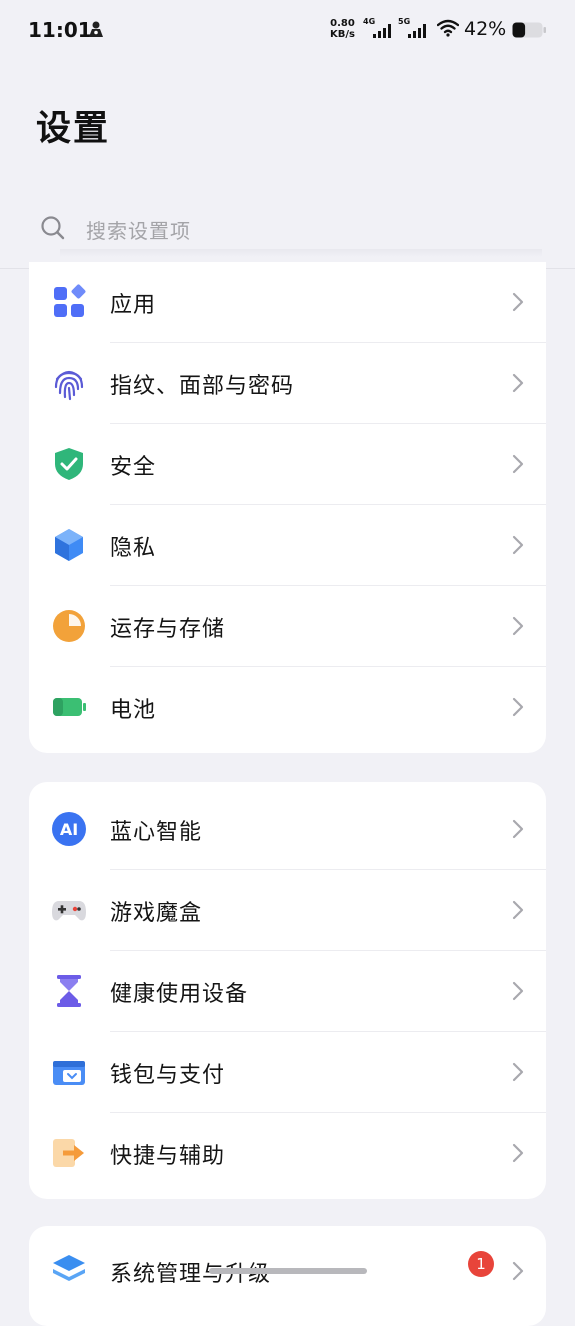  I want to click on status-battery-icon, so click(529, 30).